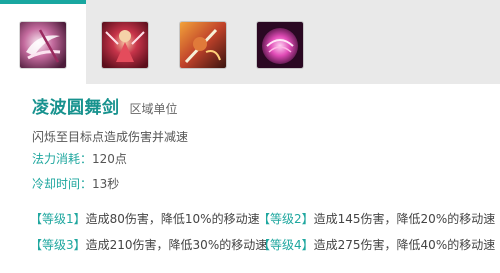 The height and width of the screenshot is (273, 500). What do you see at coordinates (203, 45) in the screenshot?
I see `sword-slash-skill-icon` at bounding box center [203, 45].